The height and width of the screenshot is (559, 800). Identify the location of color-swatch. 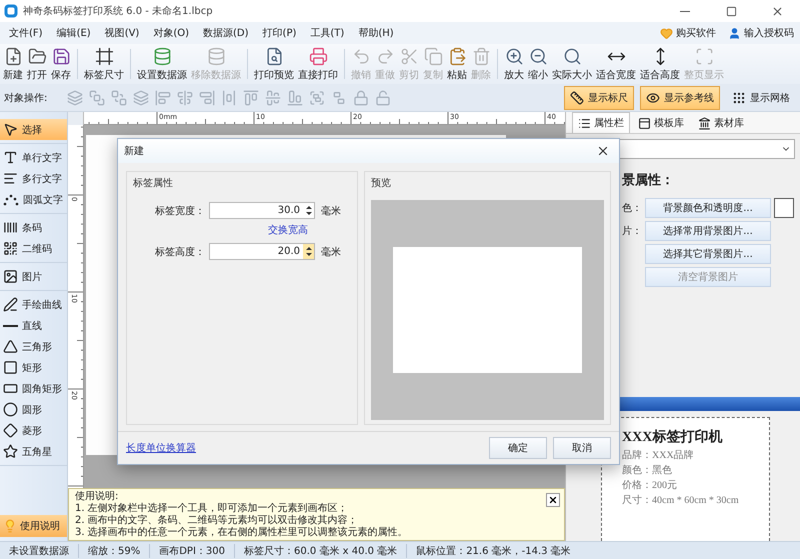
(784, 208).